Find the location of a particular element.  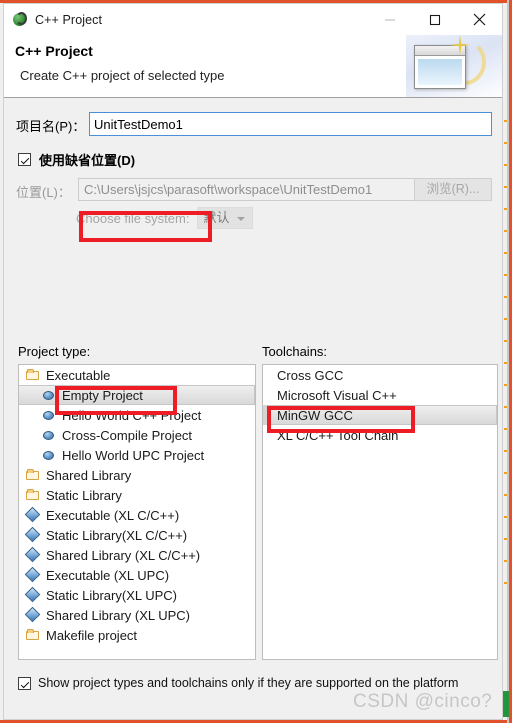

use-default-location-label: 使用缺省位置(D) is located at coordinates (87, 160).